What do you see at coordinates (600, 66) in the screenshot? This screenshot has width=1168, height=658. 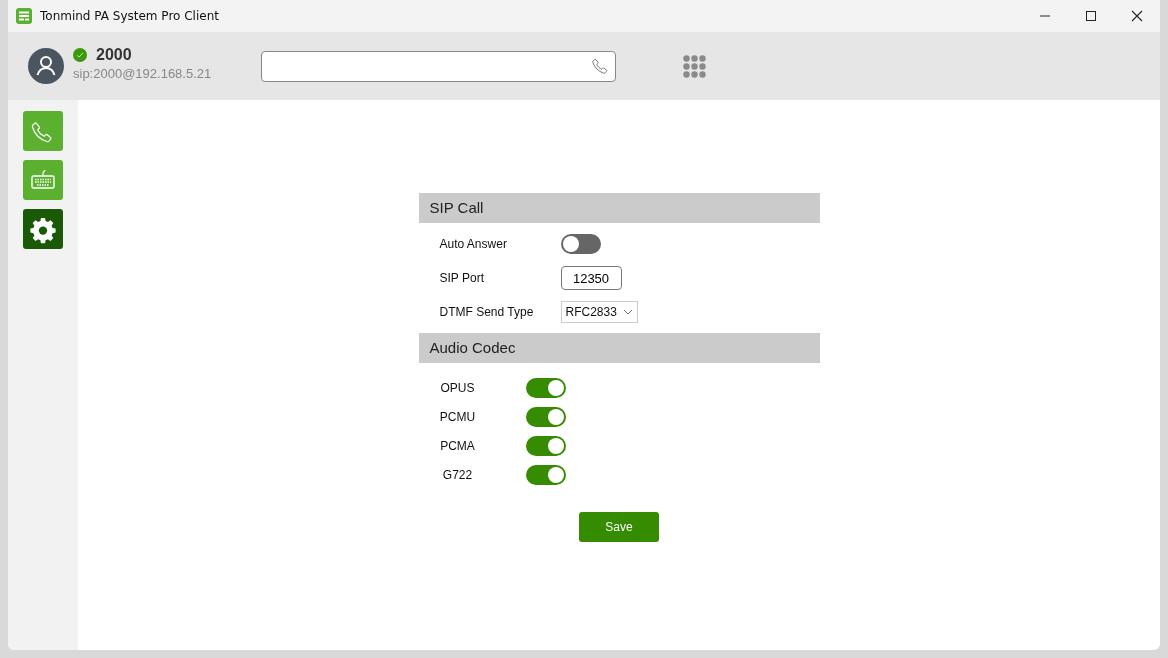 I see `phone-icon` at bounding box center [600, 66].